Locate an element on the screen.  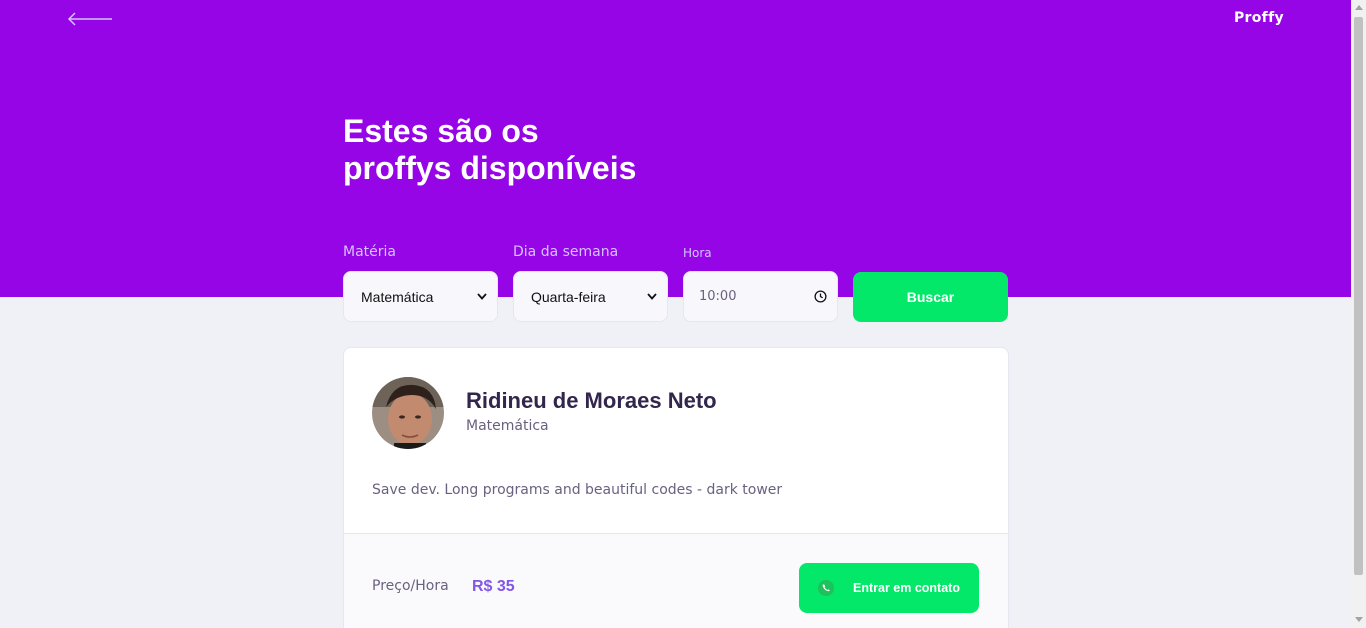
whatsapp-icon is located at coordinates (826, 588).